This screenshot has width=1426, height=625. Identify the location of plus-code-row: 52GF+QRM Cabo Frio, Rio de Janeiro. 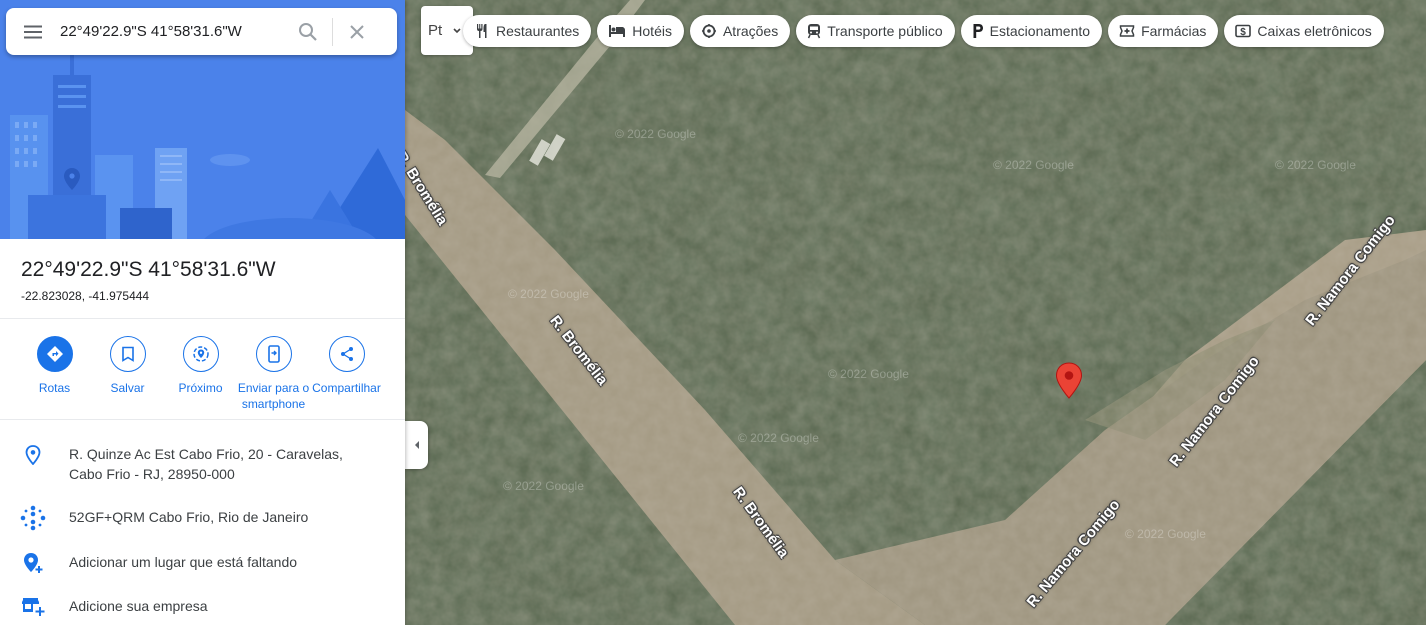
(202, 515).